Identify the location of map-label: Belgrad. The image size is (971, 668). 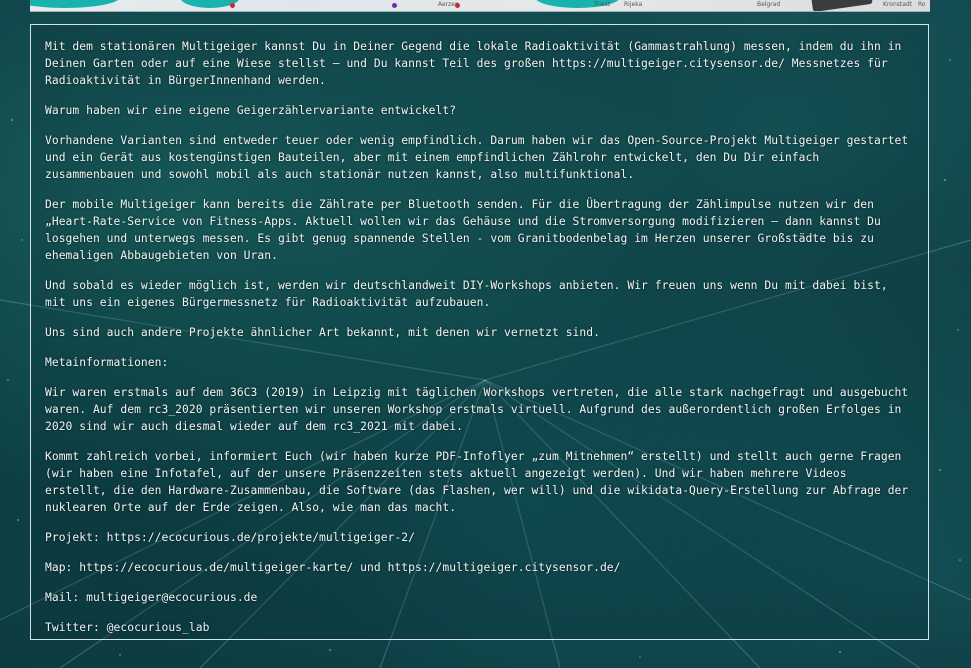
(769, 4).